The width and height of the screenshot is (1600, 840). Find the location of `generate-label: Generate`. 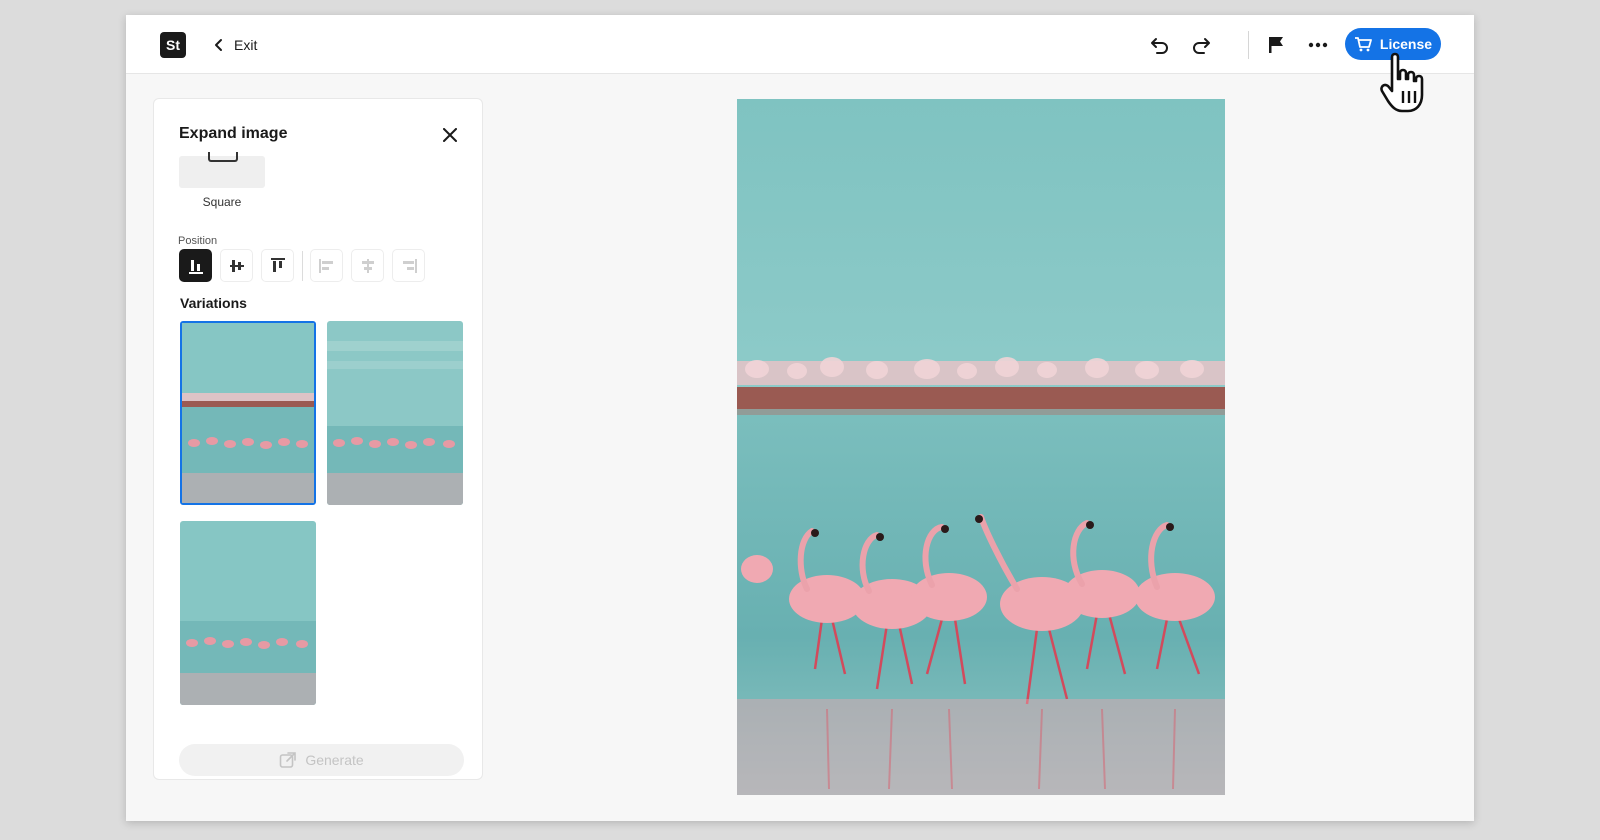

generate-label: Generate is located at coordinates (334, 760).